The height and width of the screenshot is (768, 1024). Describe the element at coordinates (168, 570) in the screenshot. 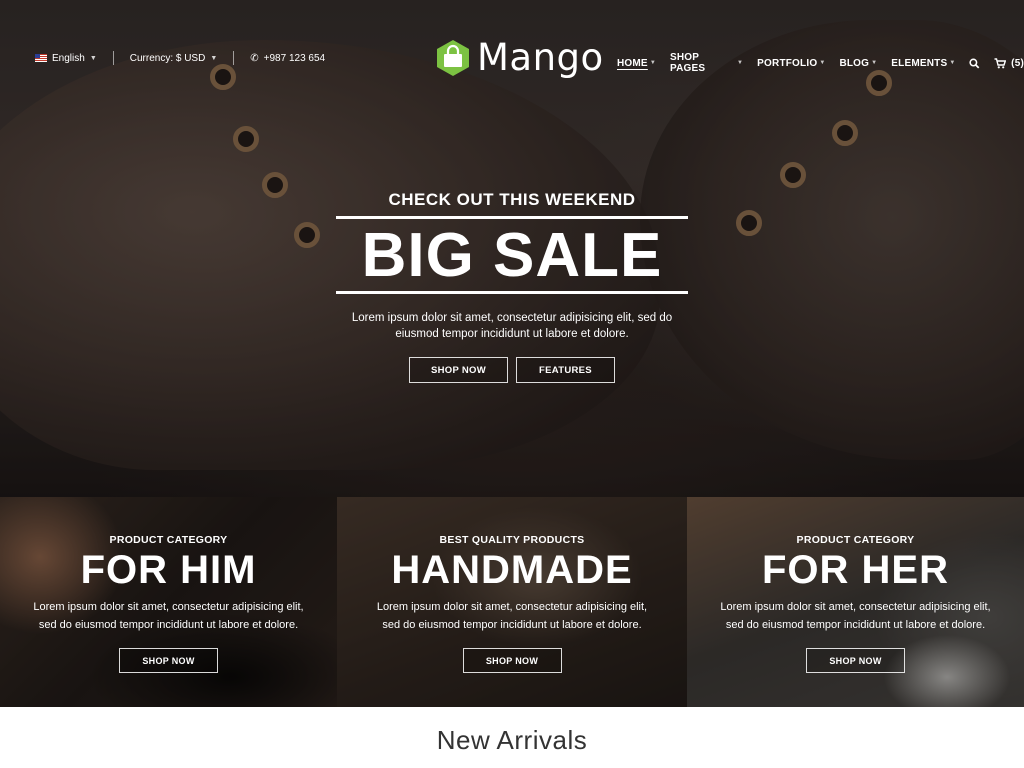

I see `panel-title: FOR HIM` at that location.